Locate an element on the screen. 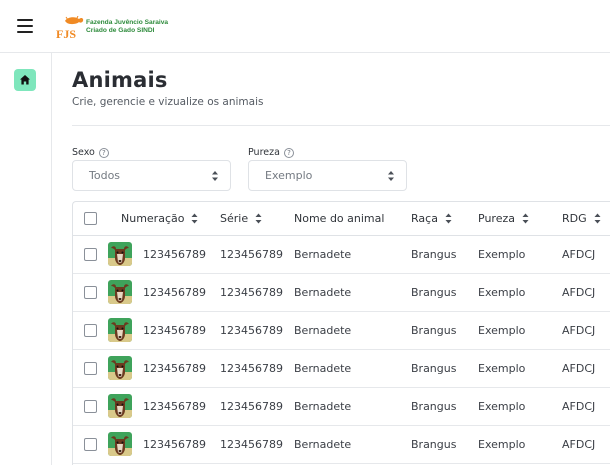 The width and height of the screenshot is (610, 465). column-header-pureza: Pureza is located at coordinates (503, 218).